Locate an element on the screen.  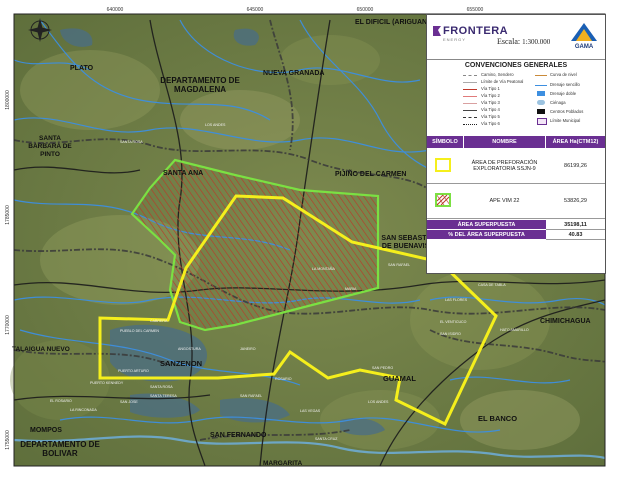
header-area: ÁREA Ha(CTM12) is located at coordinates (575, 142).